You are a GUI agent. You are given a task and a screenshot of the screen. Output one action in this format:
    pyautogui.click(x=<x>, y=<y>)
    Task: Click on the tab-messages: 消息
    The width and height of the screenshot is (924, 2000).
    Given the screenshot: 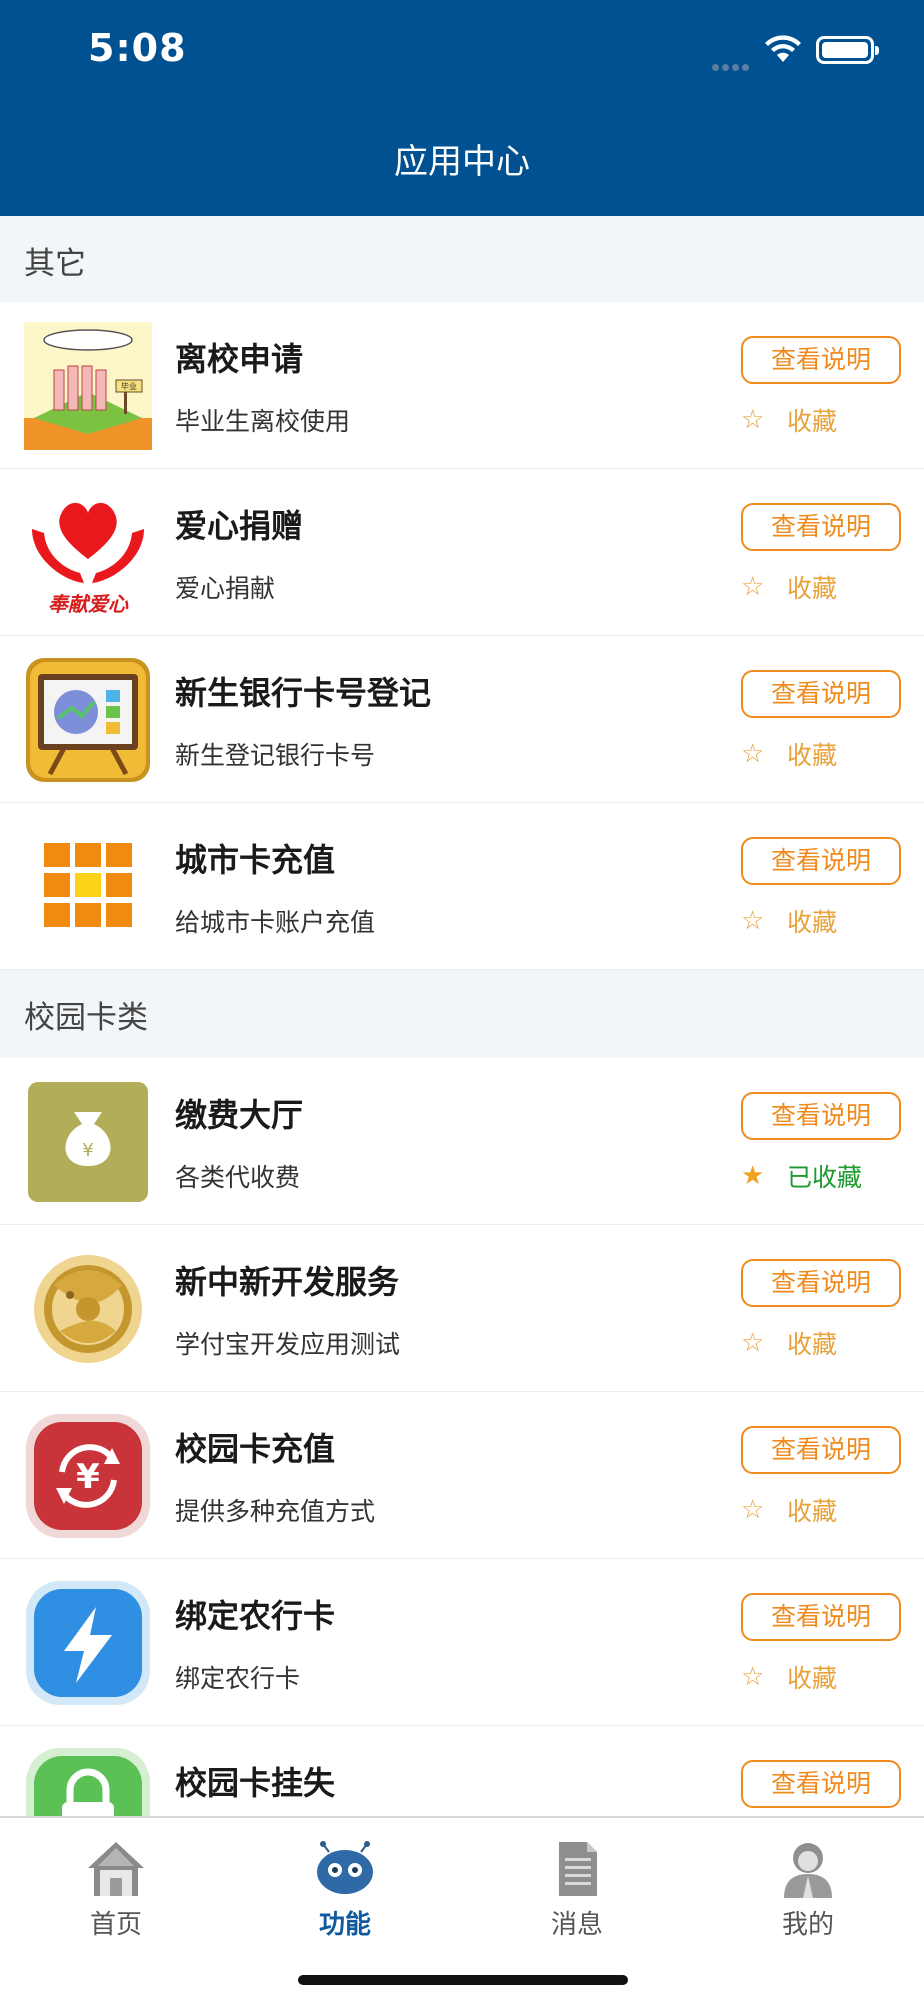 What is the action you would take?
    pyautogui.click(x=577, y=1890)
    